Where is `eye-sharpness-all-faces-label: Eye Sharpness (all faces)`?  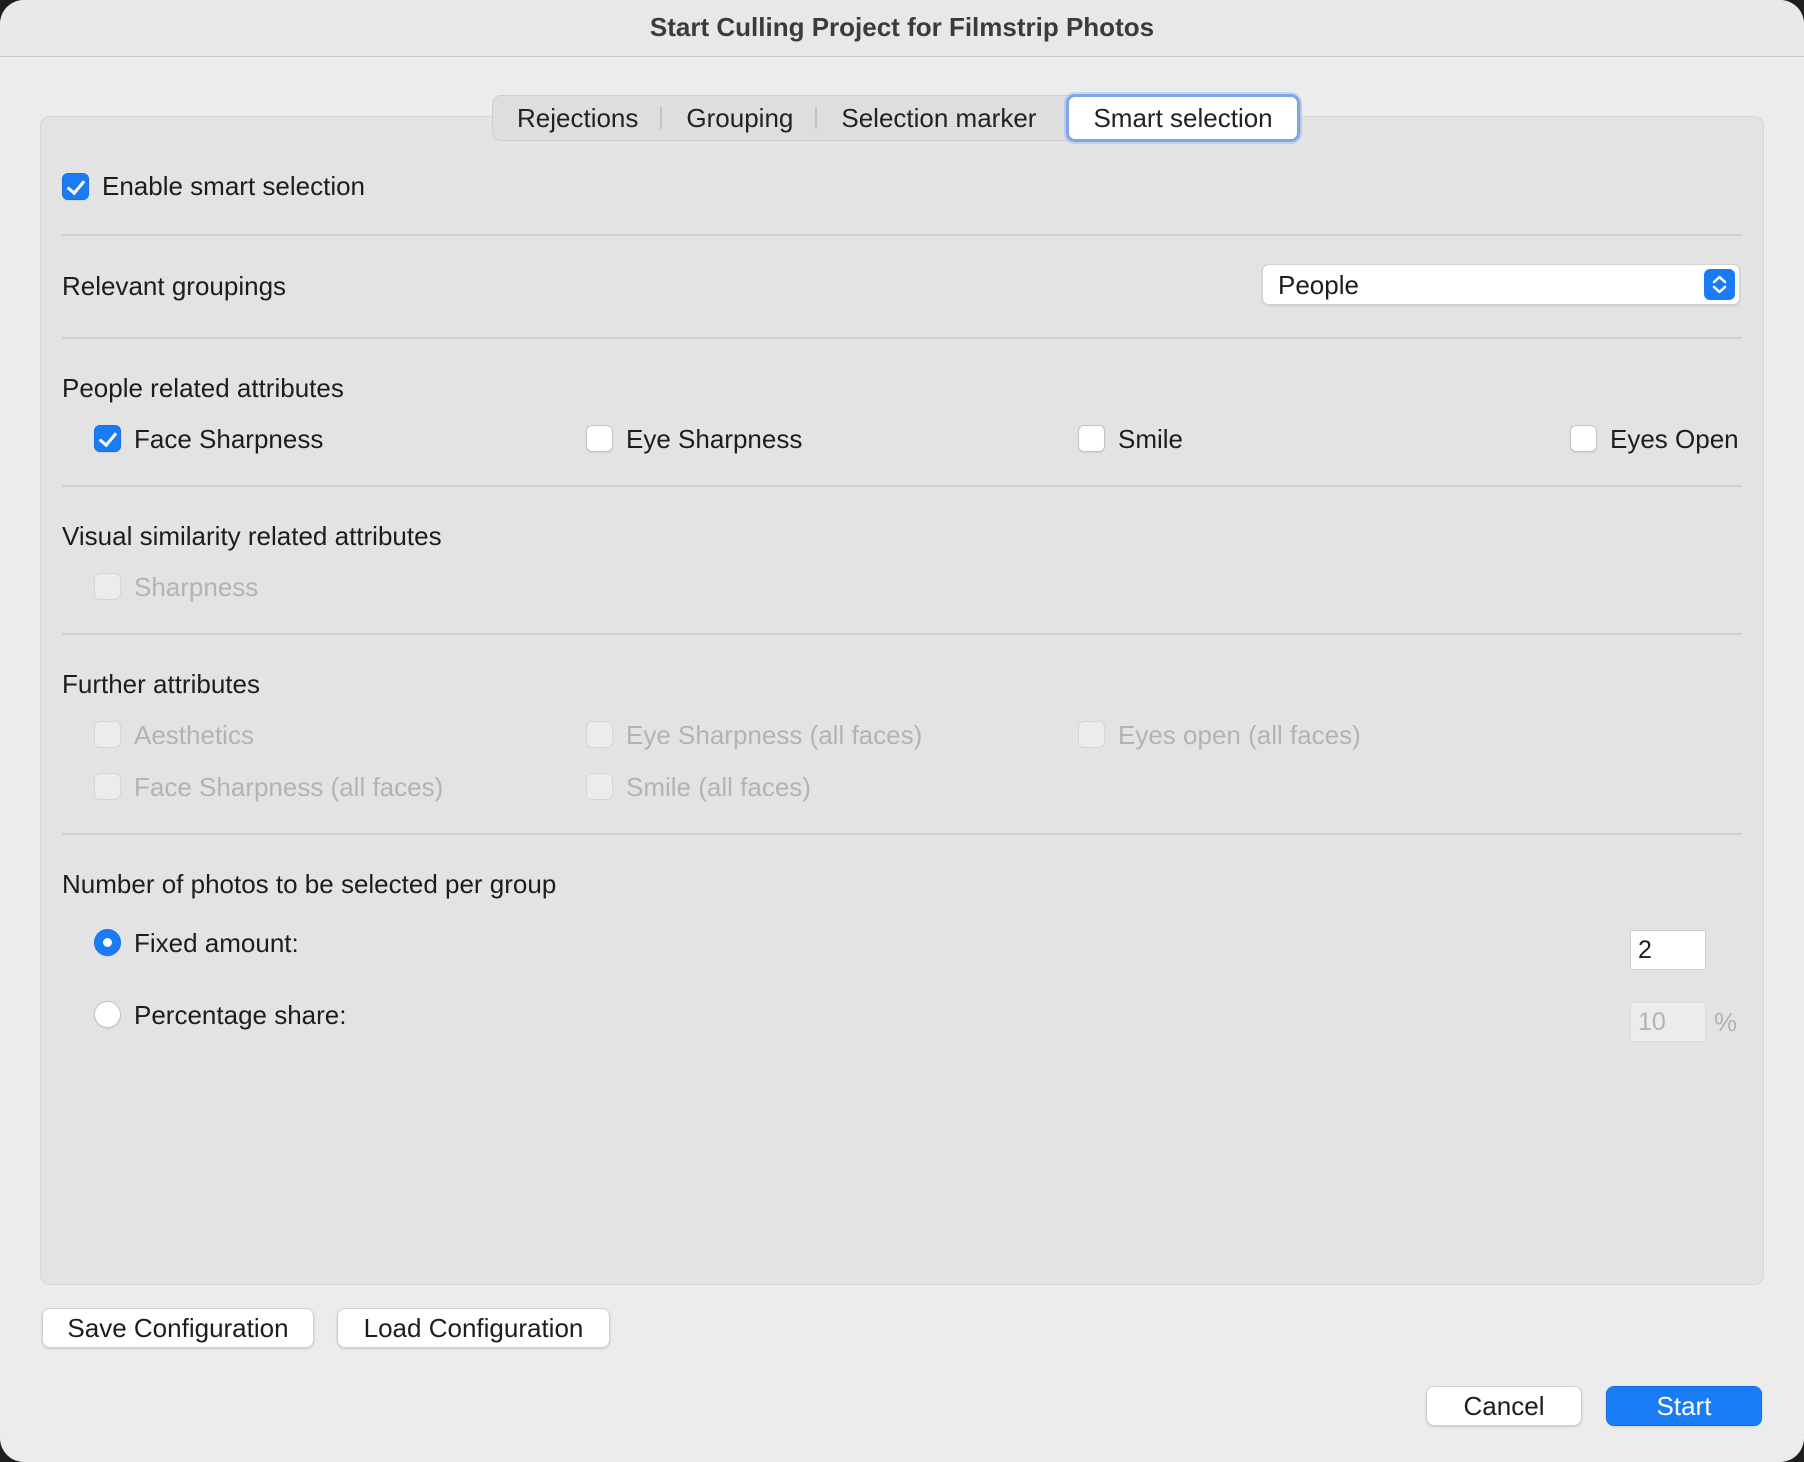
eye-sharpness-all-faces-label: Eye Sharpness (all faces) is located at coordinates (774, 735).